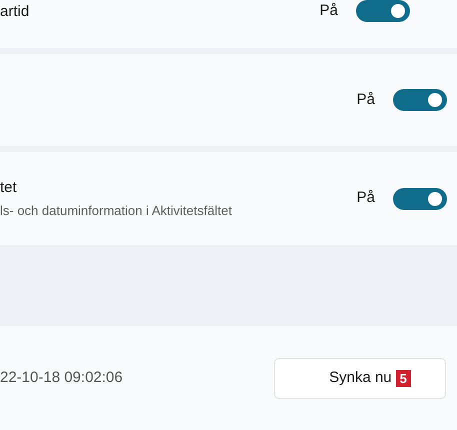 The height and width of the screenshot is (430, 457). What do you see at coordinates (360, 378) in the screenshot?
I see `sync-now-button: Synka nu 5` at bounding box center [360, 378].